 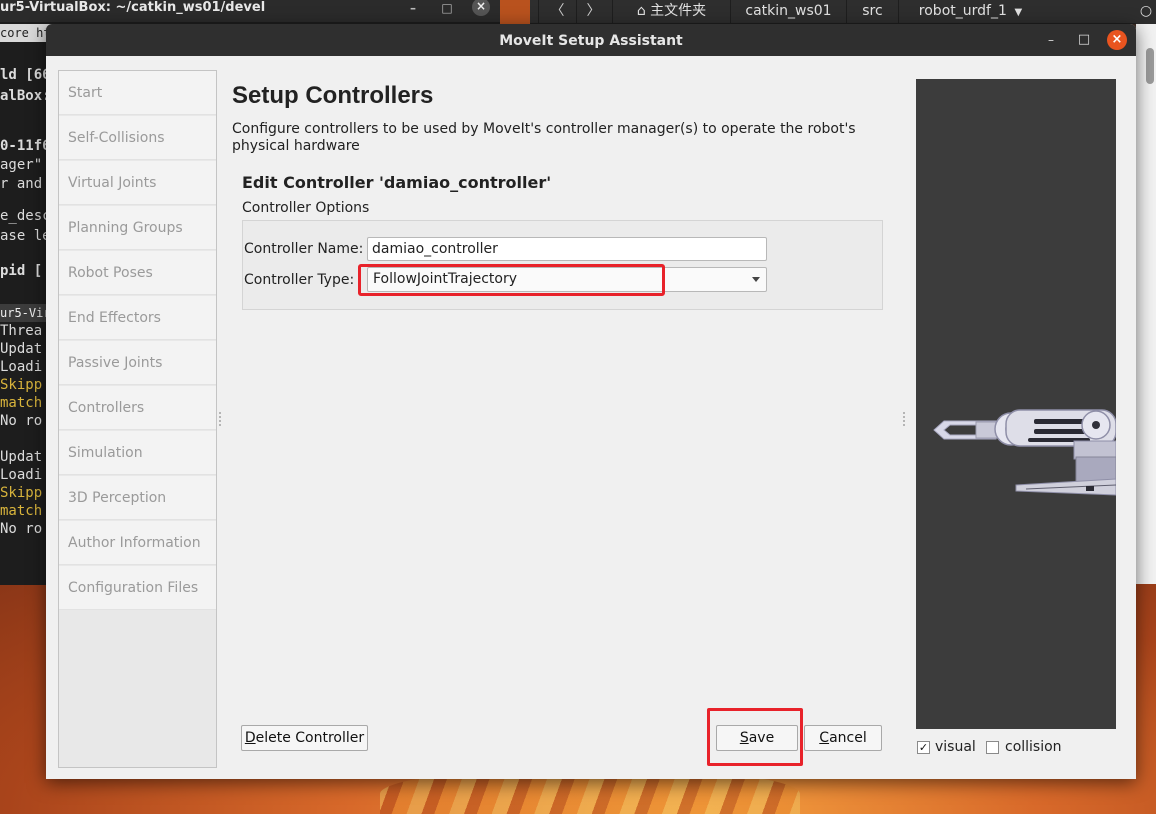 What do you see at coordinates (137, 273) in the screenshot?
I see `sidebar-item-robot-poses: Robot Poses` at bounding box center [137, 273].